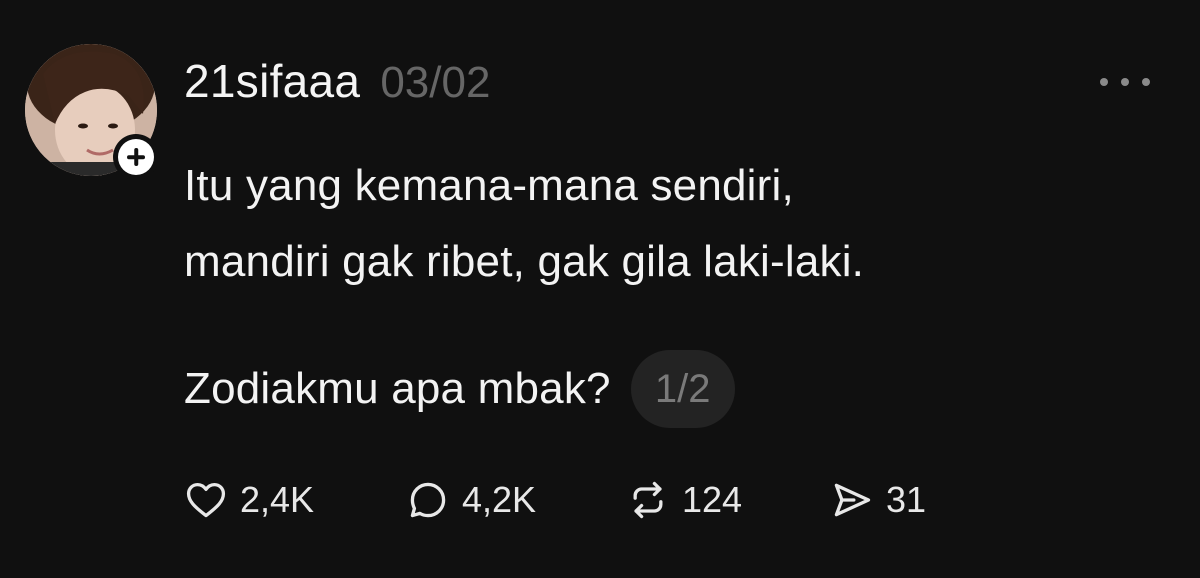 The width and height of the screenshot is (1200, 578). I want to click on like-button: 2,4K, so click(249, 500).